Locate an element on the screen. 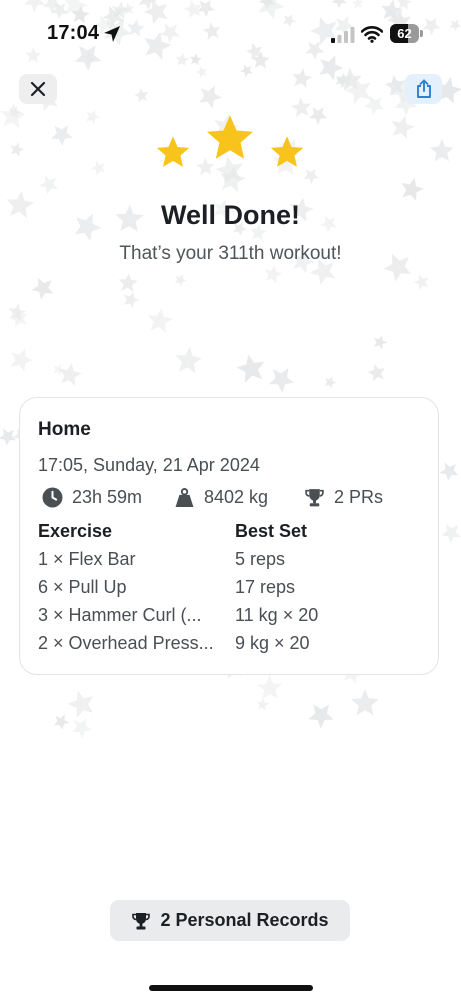 The image size is (461, 1000). exercise-row: 6 × Pull Up 17 reps is located at coordinates (230, 590).